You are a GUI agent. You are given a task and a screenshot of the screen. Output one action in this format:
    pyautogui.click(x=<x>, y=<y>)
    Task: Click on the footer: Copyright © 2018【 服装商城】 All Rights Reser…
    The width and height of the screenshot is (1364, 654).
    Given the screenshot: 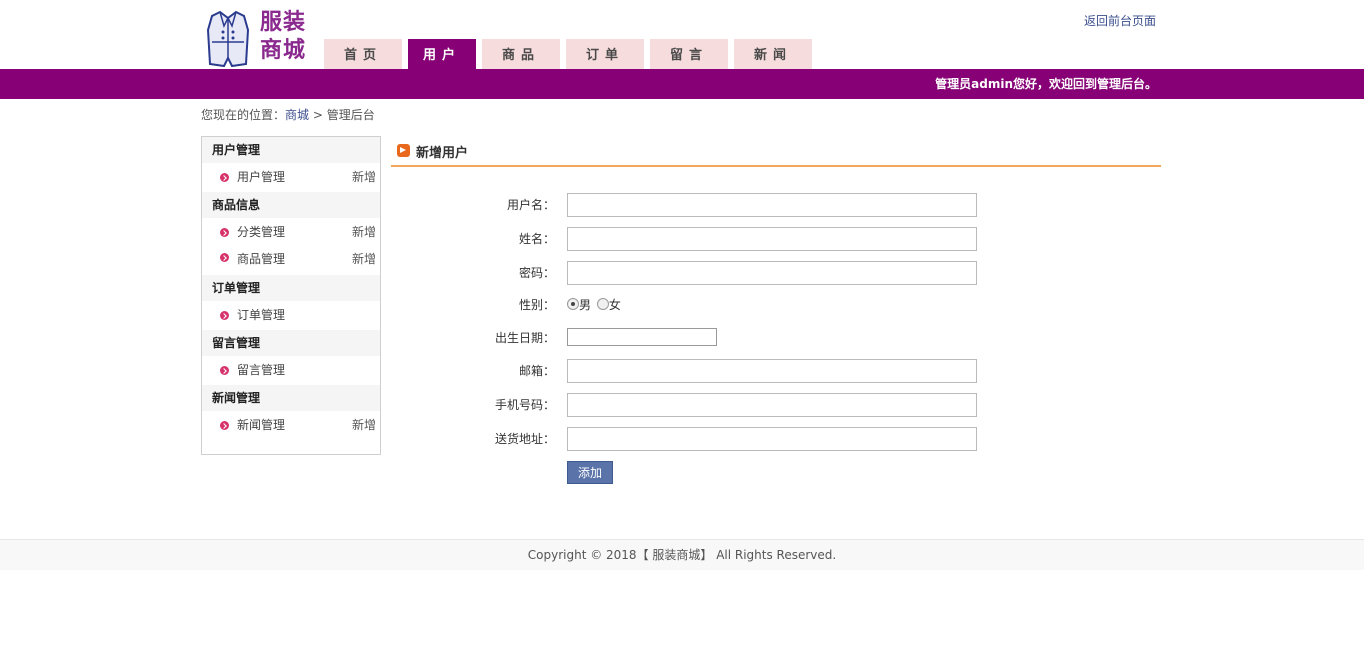 What is the action you would take?
    pyautogui.click(x=682, y=554)
    